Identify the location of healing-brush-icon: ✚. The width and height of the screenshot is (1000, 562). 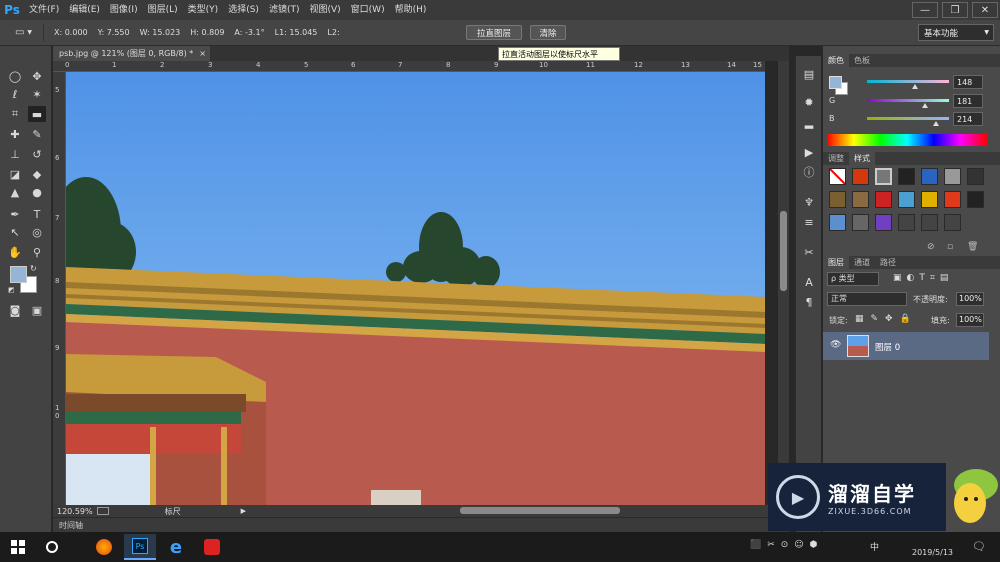
(15, 134).